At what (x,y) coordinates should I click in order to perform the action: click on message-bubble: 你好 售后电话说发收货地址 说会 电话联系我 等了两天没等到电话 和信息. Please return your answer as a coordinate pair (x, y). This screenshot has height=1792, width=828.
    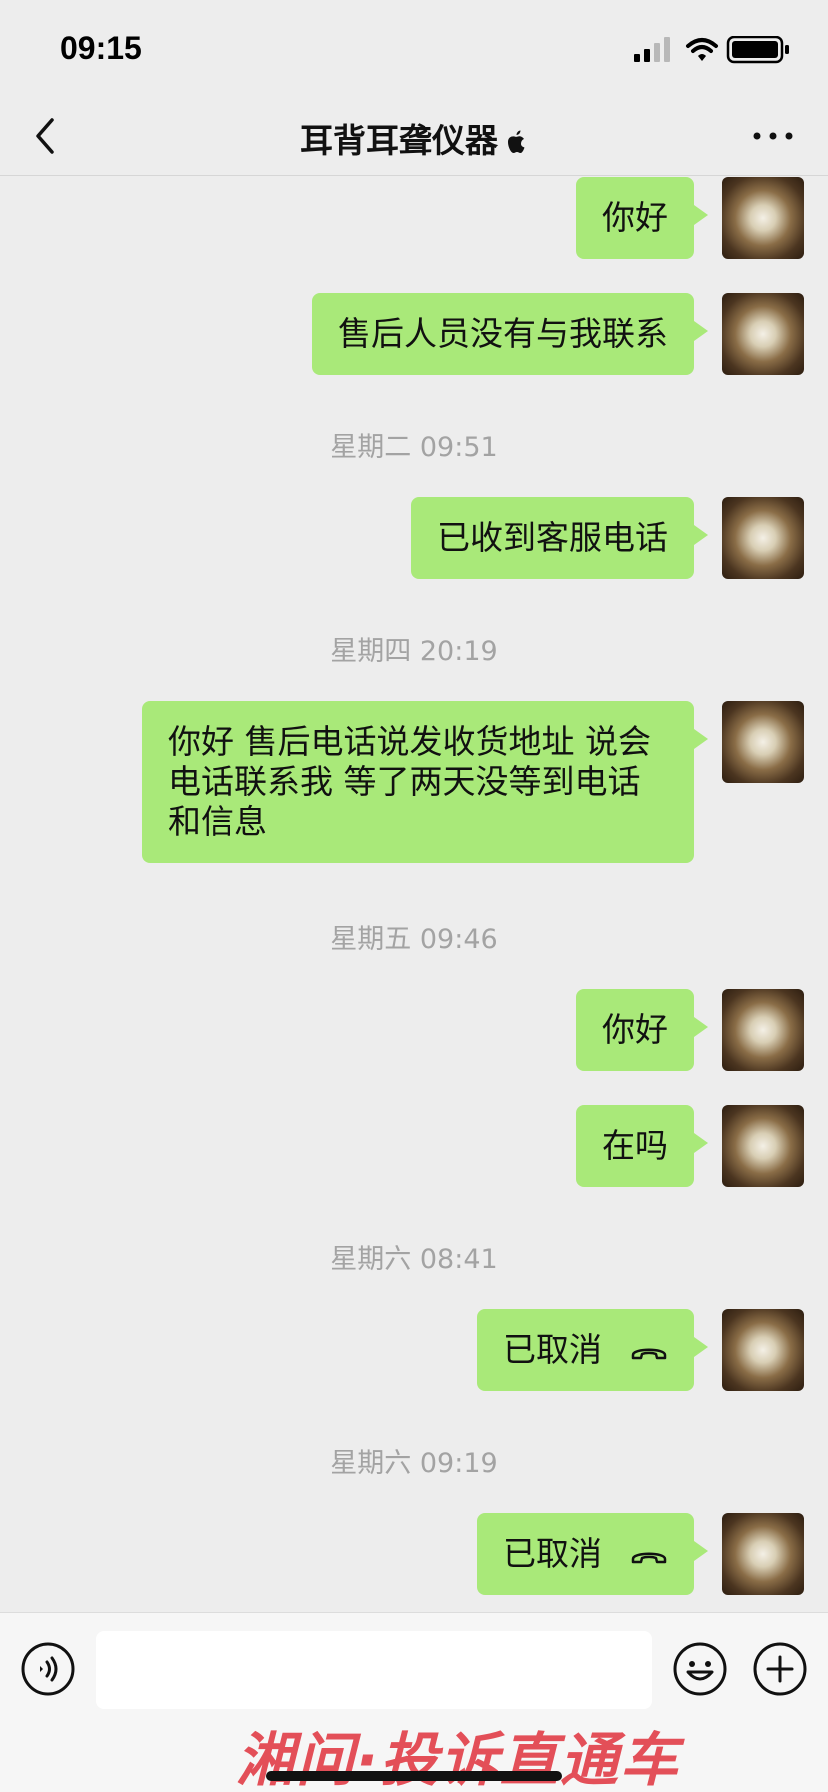
    Looking at the image, I should click on (425, 782).